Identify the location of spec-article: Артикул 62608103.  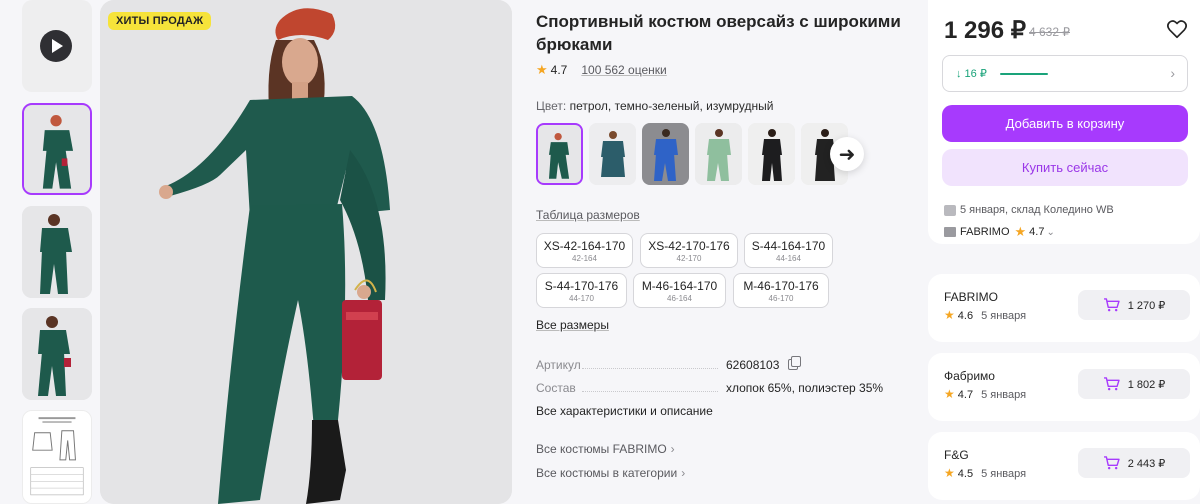
(721, 364).